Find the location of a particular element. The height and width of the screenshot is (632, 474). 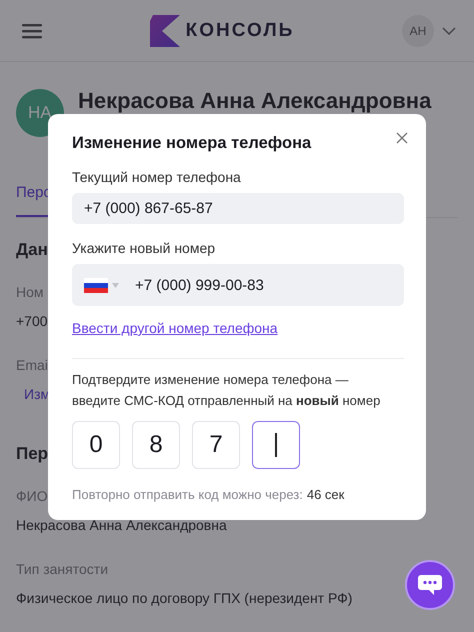

logo-text: КОНСОЛЬ is located at coordinates (240, 31).